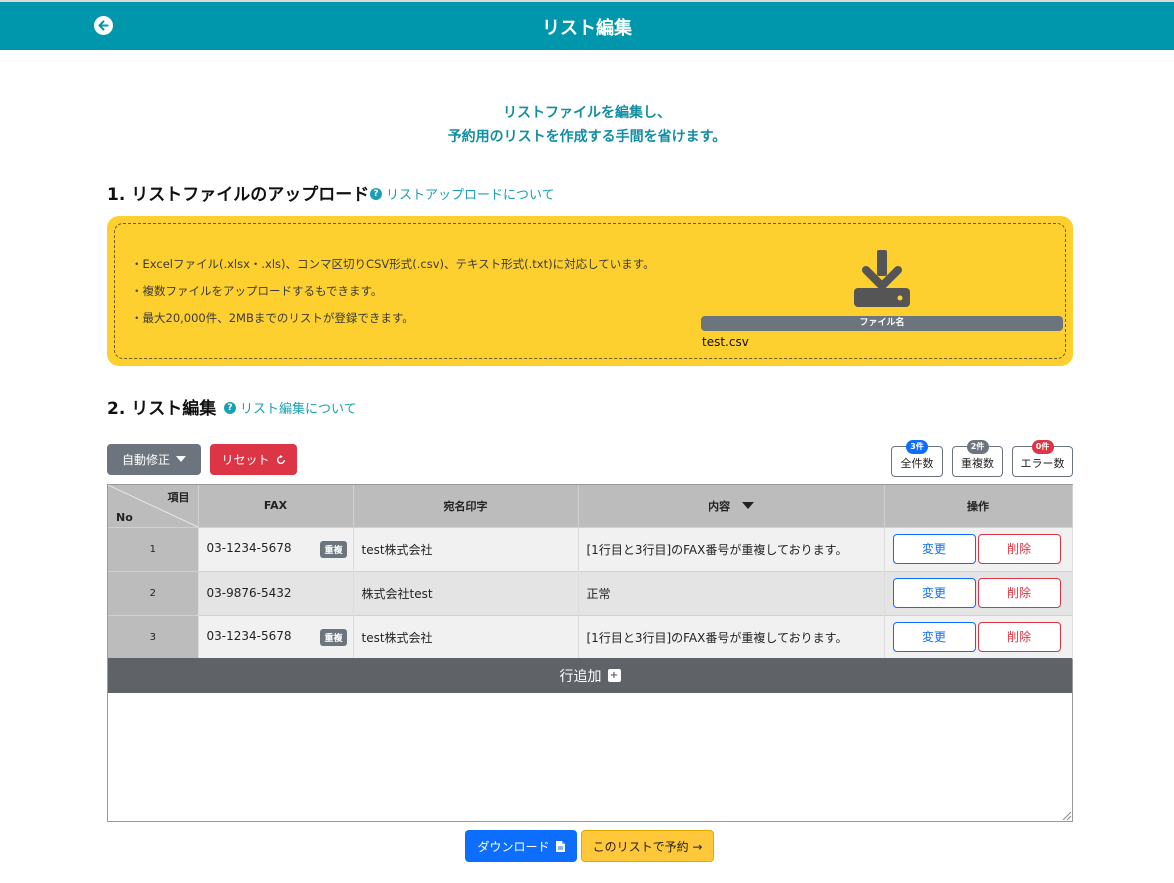 This screenshot has height=883, width=1174. I want to click on row-number: 2, so click(153, 592).